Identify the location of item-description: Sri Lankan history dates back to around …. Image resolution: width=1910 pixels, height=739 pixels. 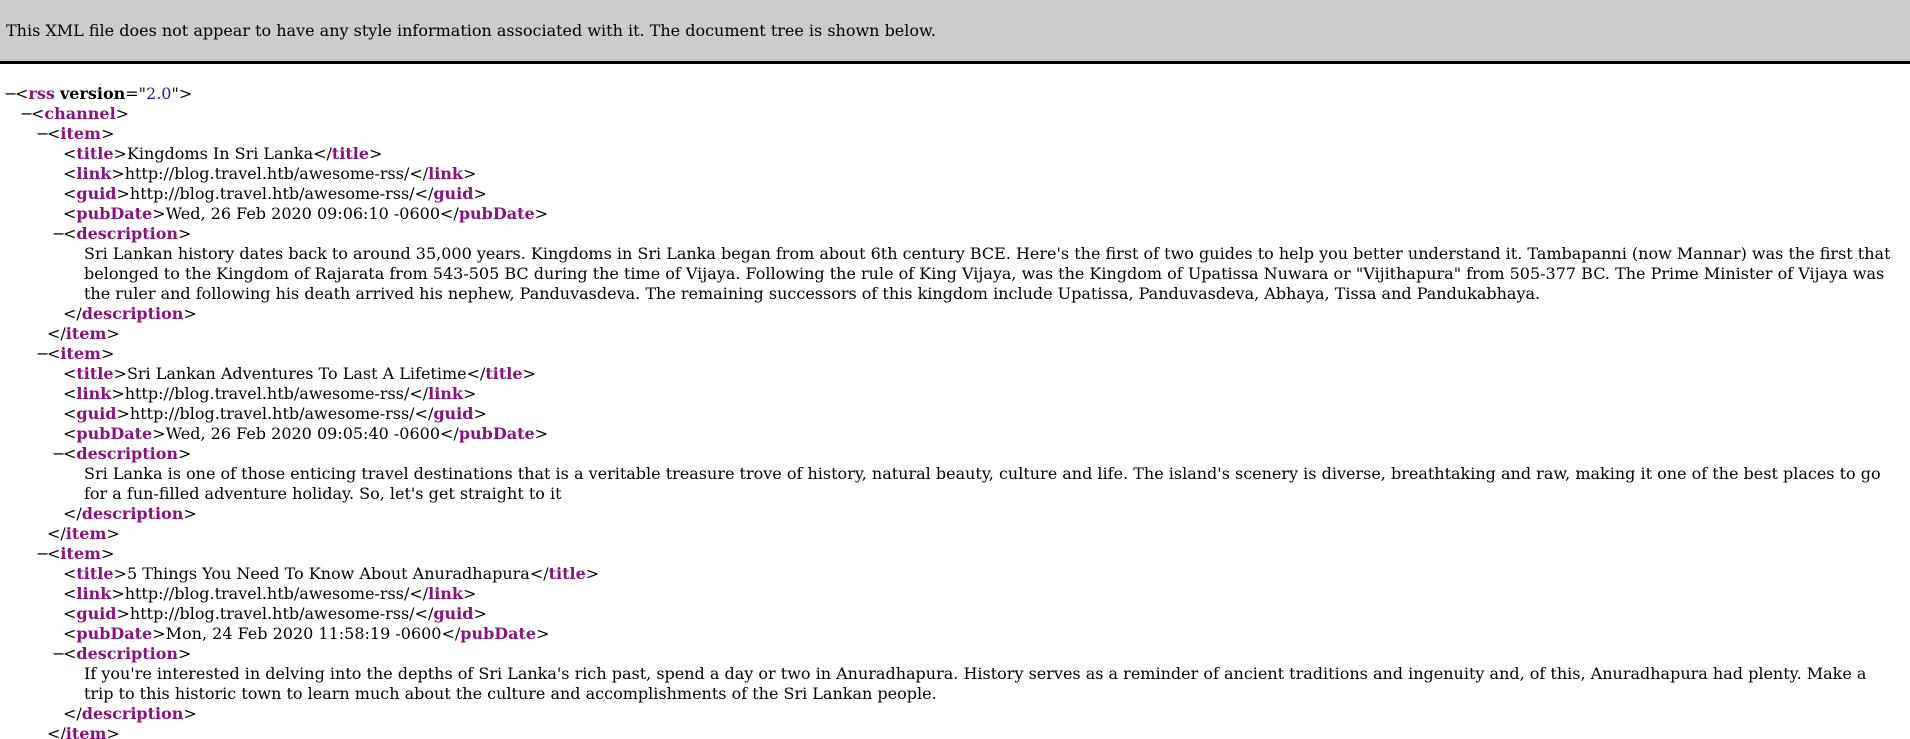
(987, 273).